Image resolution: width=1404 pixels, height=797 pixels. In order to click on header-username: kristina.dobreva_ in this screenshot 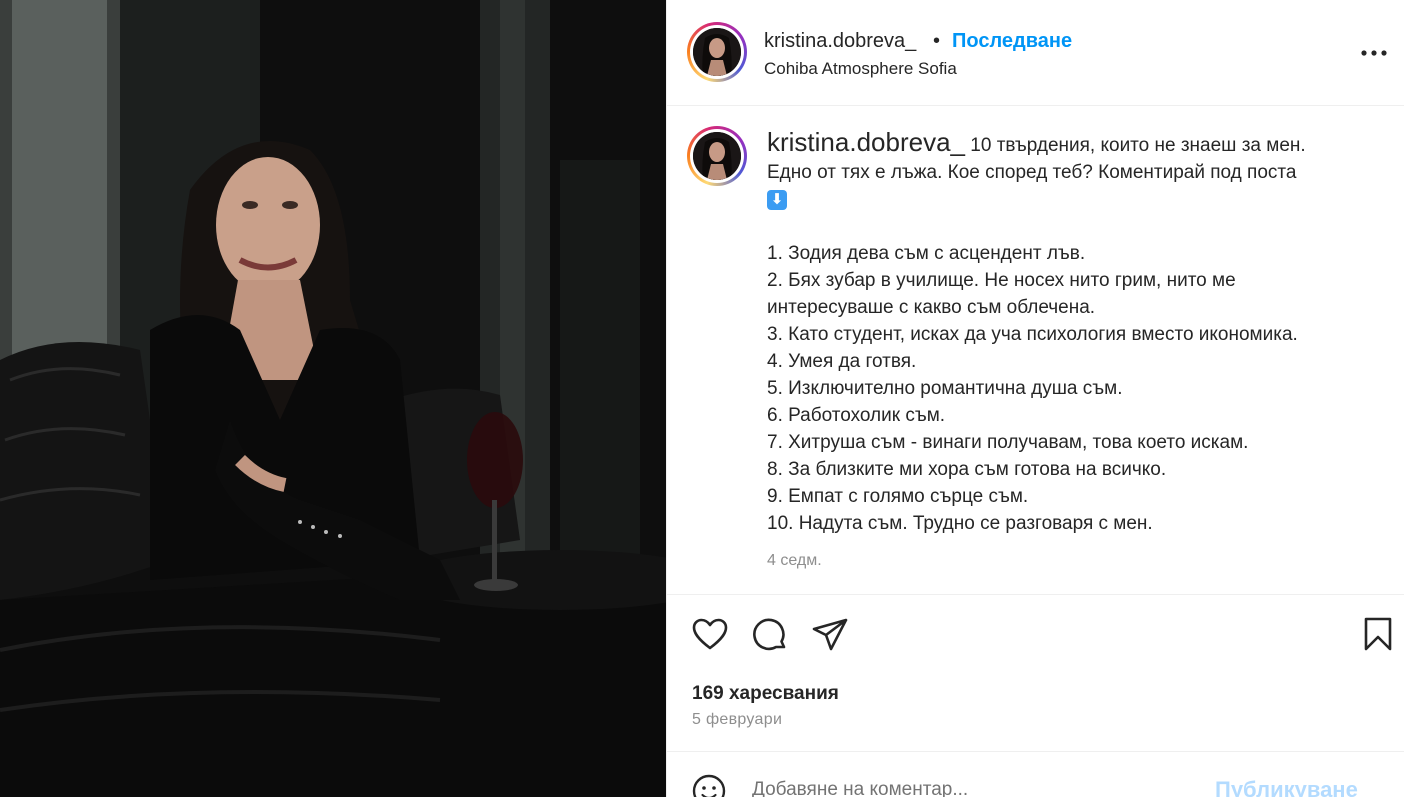, I will do `click(840, 41)`.